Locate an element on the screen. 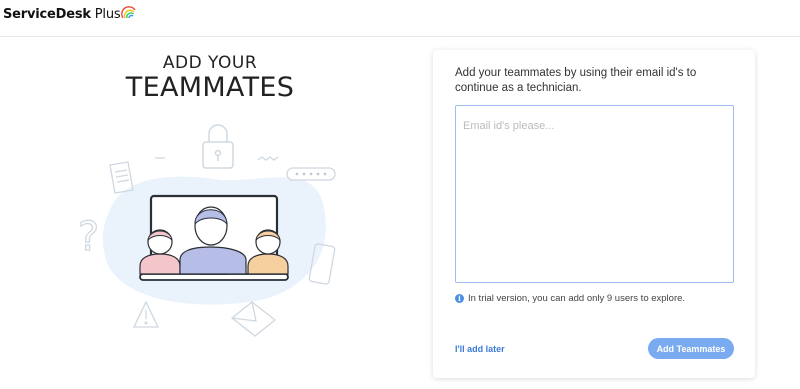 This screenshot has height=389, width=800. top-bar: ServiceDesk Plus is located at coordinates (400, 18).